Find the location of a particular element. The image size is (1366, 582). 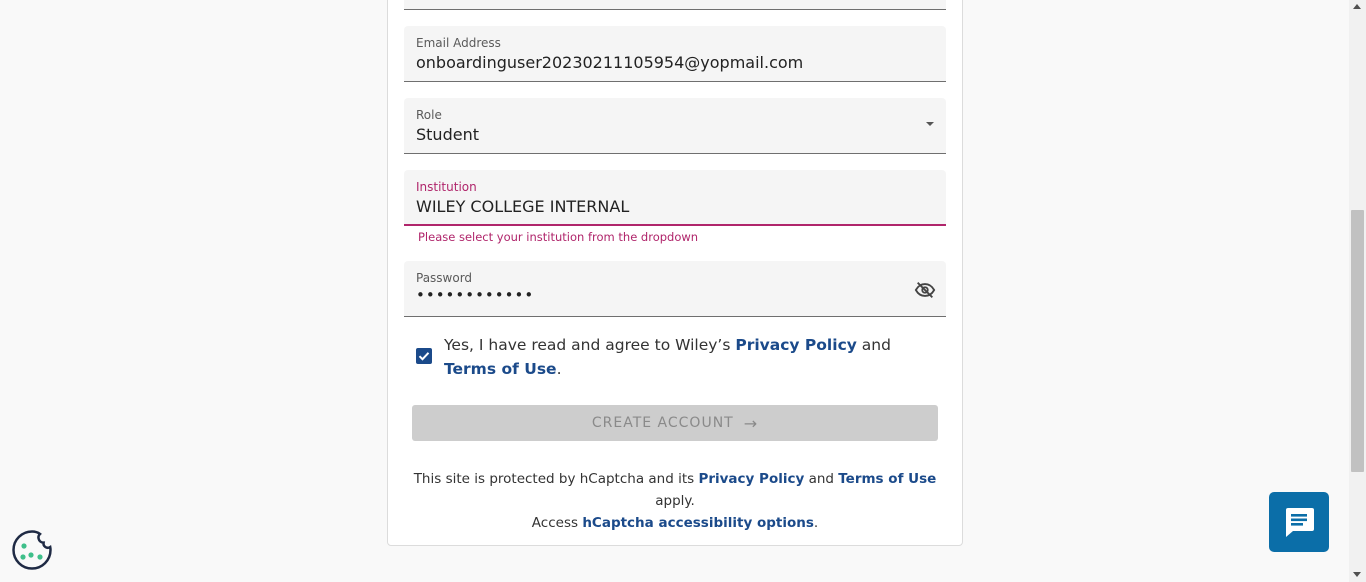

arrow-right-icon: → is located at coordinates (751, 423).